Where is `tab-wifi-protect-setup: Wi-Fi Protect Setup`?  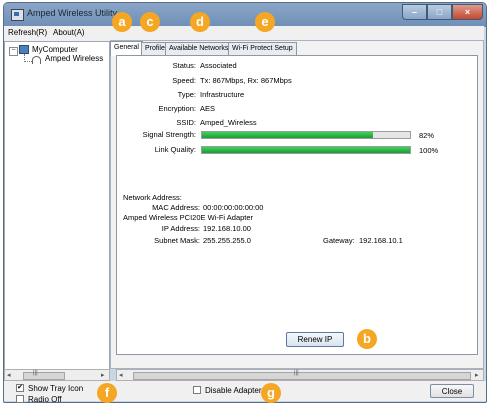
tab-wifi-protect-setup: Wi-Fi Protect Setup is located at coordinates (262, 48).